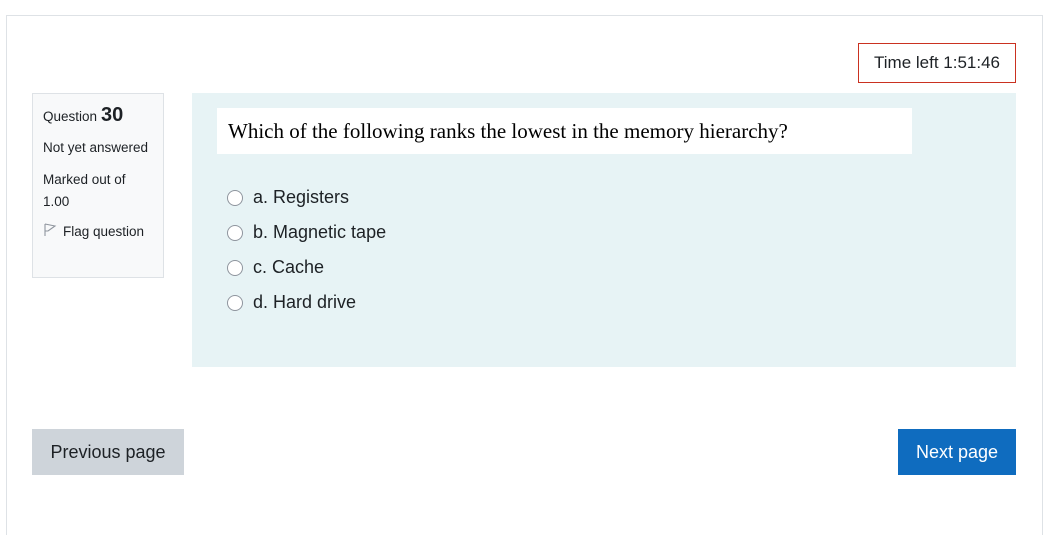  Describe the element at coordinates (84, 190) in the screenshot. I see `question-grade: Marked out of 1.00` at that location.